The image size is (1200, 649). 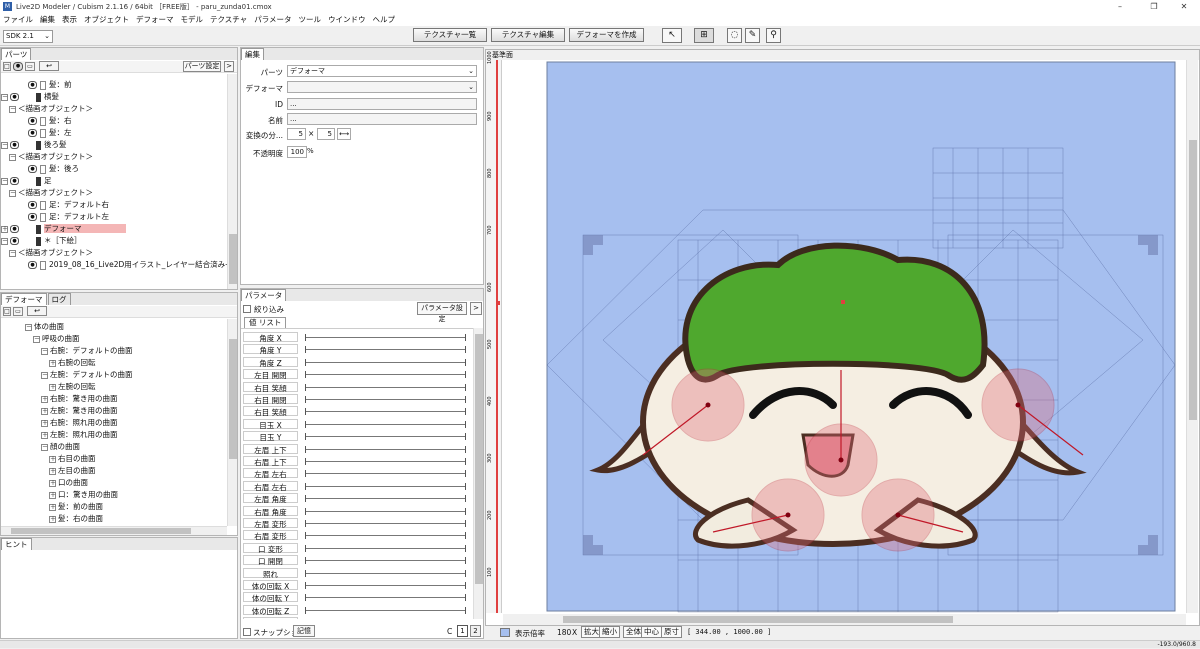 I want to click on narrow-checkbox, so click(x=247, y=309).